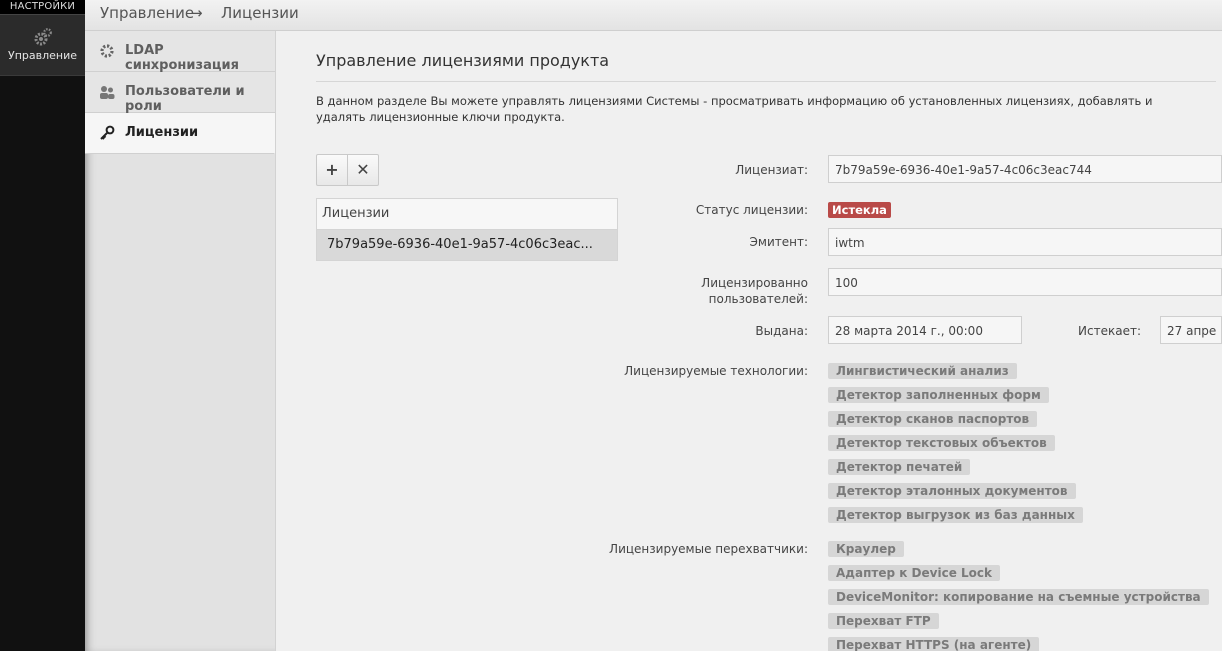 This screenshot has height=651, width=1222. Describe the element at coordinates (955, 515) in the screenshot. I see `technology-tag: Детектор выгрузок из баз данных` at that location.